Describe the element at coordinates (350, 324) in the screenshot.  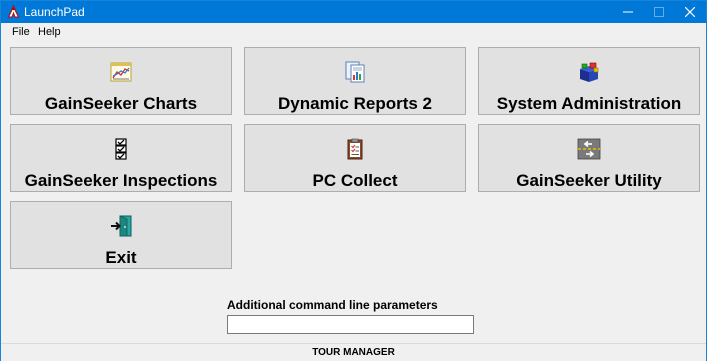
I see `params-input` at that location.